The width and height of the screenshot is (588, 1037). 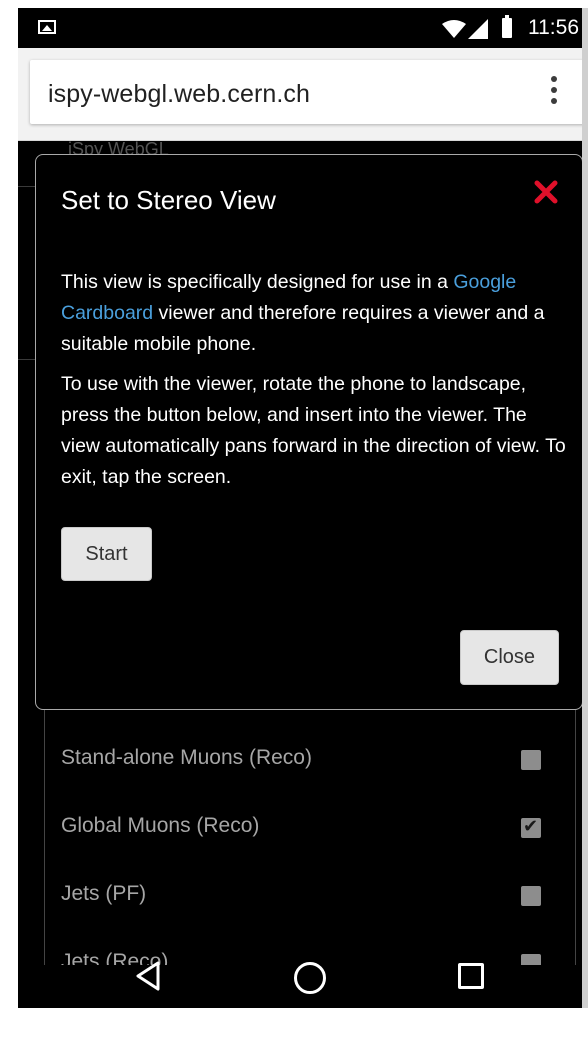 I want to click on checkmark-icon: ✔, so click(x=531, y=826).